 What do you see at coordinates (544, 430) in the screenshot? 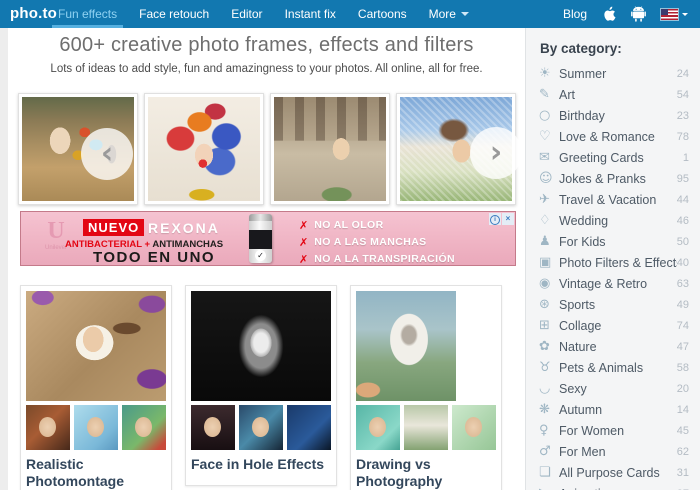
I see `high-heel-icon: ♀` at bounding box center [544, 430].